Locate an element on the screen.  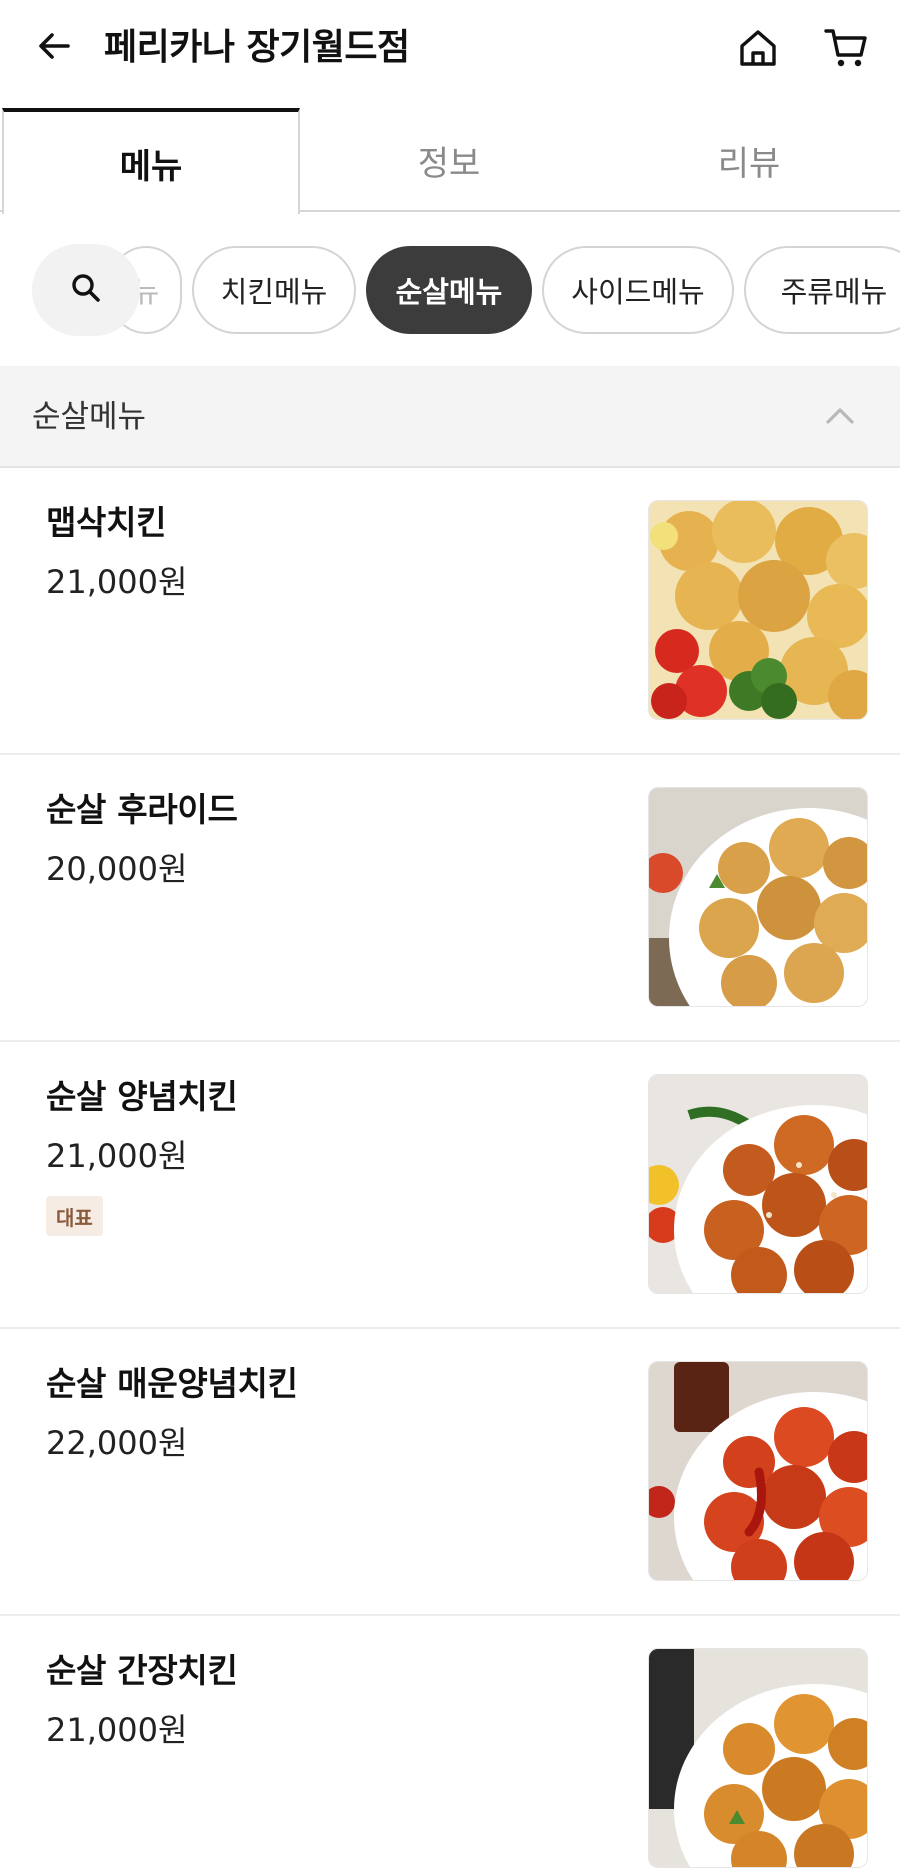
app-header: 페리카나 장기월드점 is located at coordinates (450, 54).